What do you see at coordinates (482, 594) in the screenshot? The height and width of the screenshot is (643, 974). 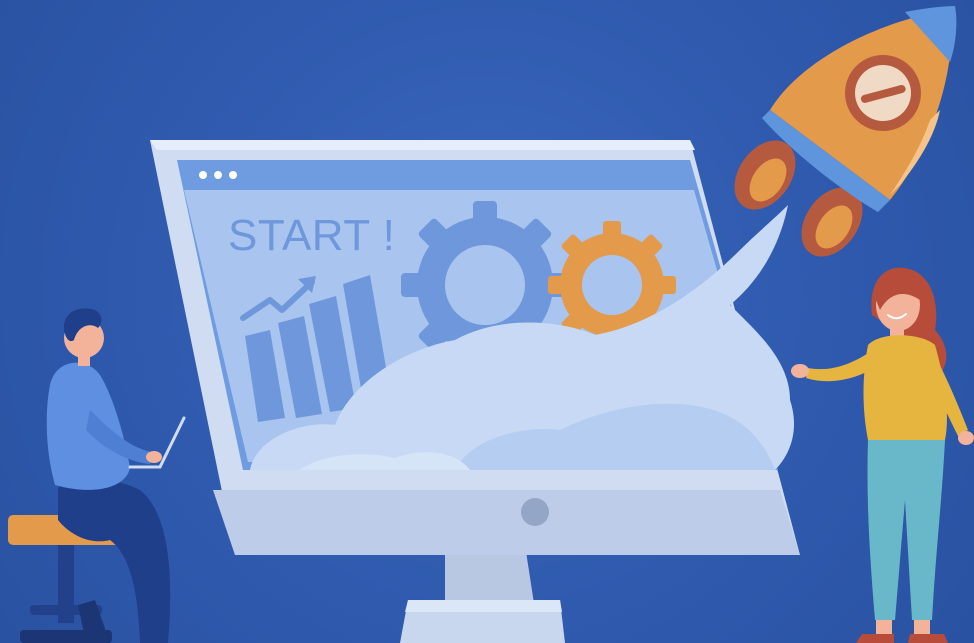 I see `monitor-stand` at bounding box center [482, 594].